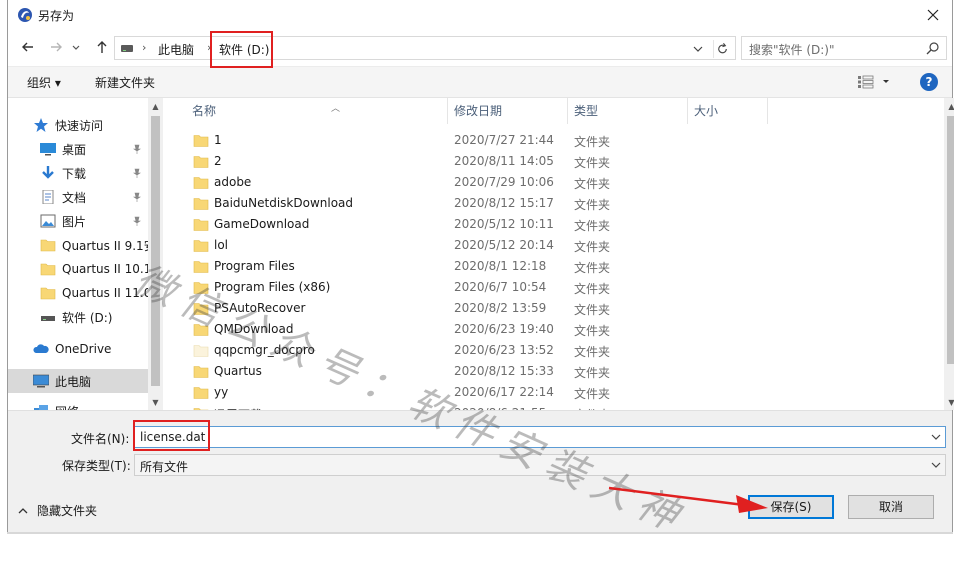 The image size is (960, 581). What do you see at coordinates (74, 221) in the screenshot?
I see `nav-item-label: 图片` at bounding box center [74, 221].